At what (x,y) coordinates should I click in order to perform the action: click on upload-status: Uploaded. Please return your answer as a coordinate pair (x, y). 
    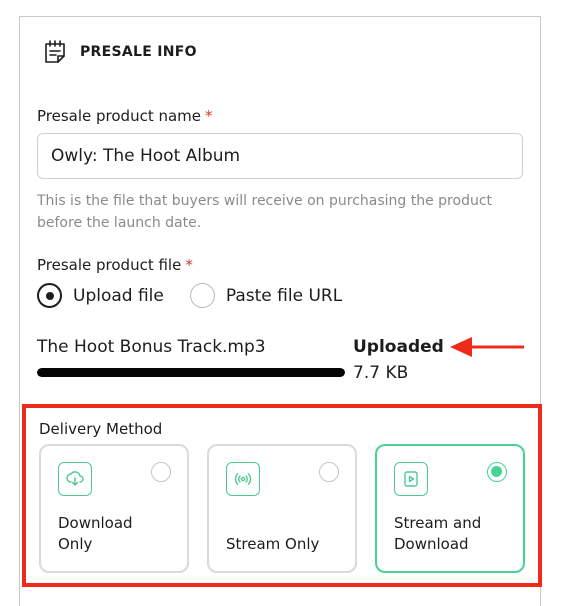
    Looking at the image, I should click on (398, 347).